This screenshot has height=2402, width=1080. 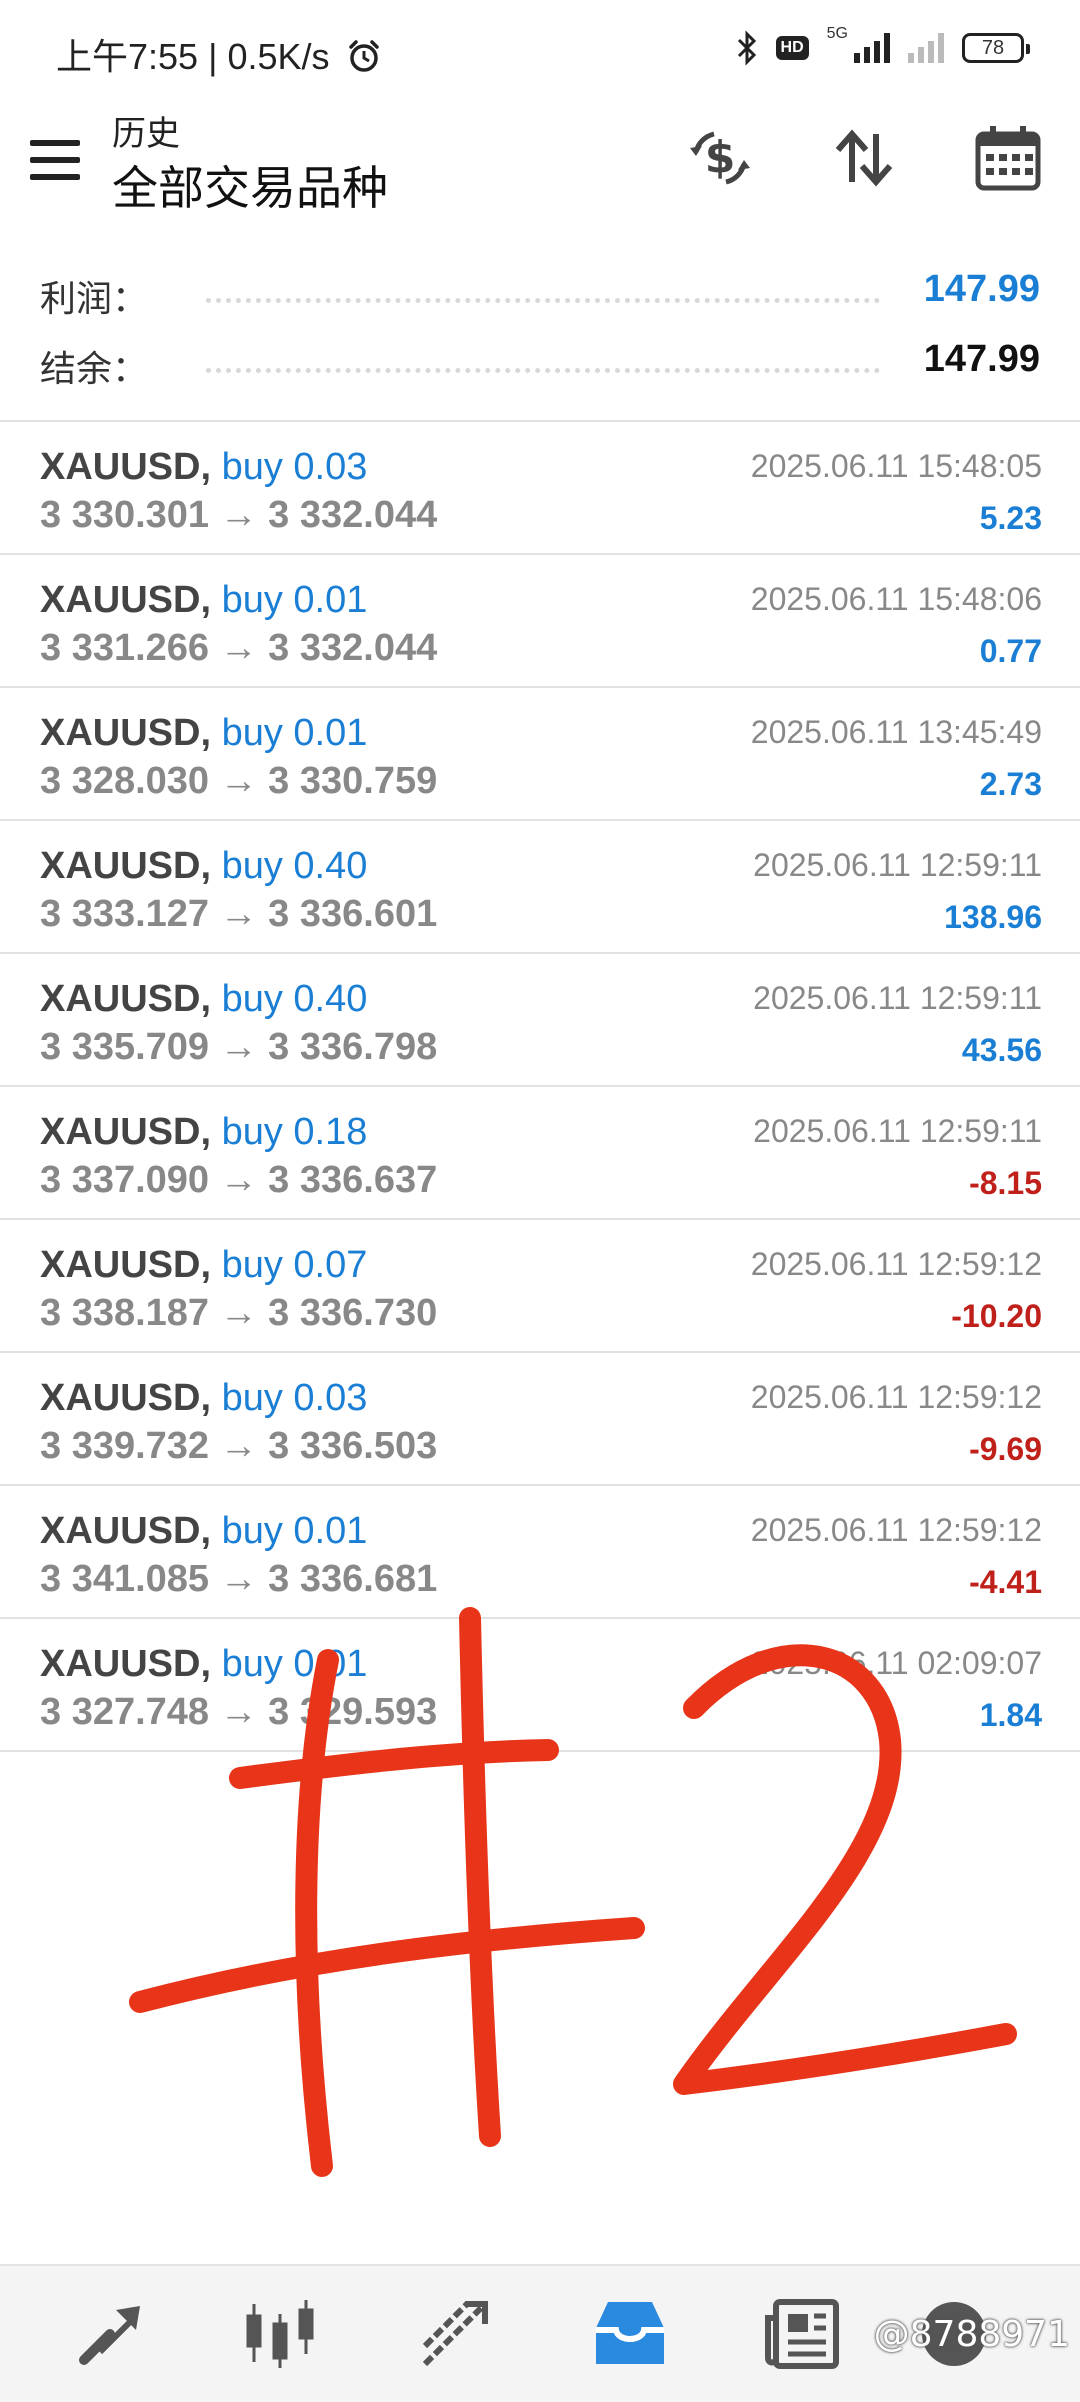 I want to click on bottom-navigation: @8788971, so click(x=540, y=2333).